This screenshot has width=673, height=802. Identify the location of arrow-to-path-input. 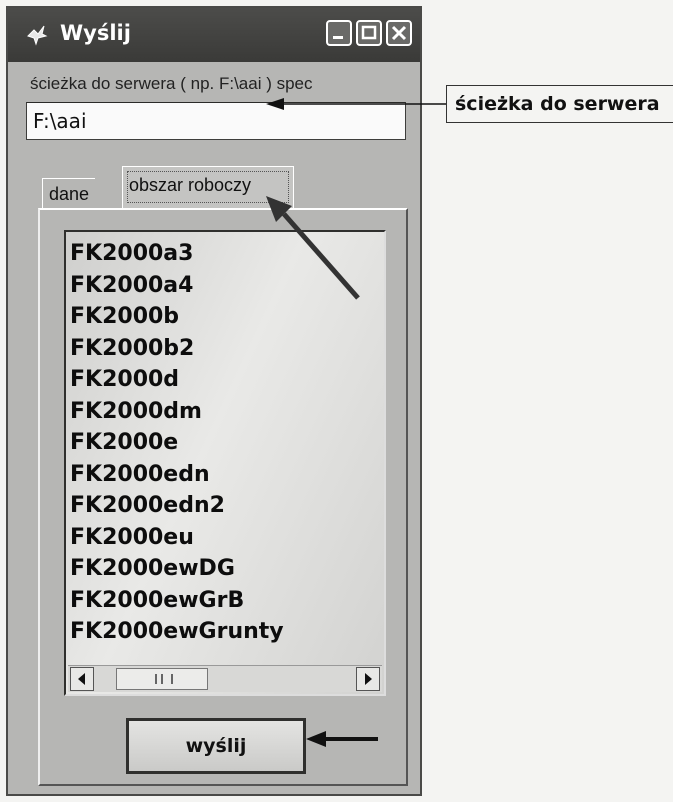
(356, 104).